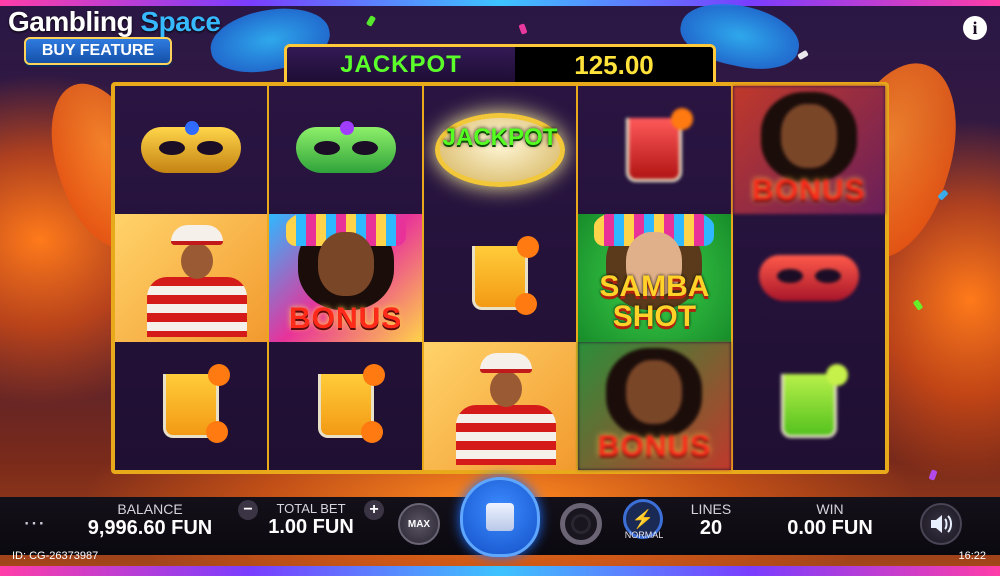 This screenshot has height=576, width=1000. I want to click on status-bar: ID: CG-26373987 16:22, so click(500, 556).